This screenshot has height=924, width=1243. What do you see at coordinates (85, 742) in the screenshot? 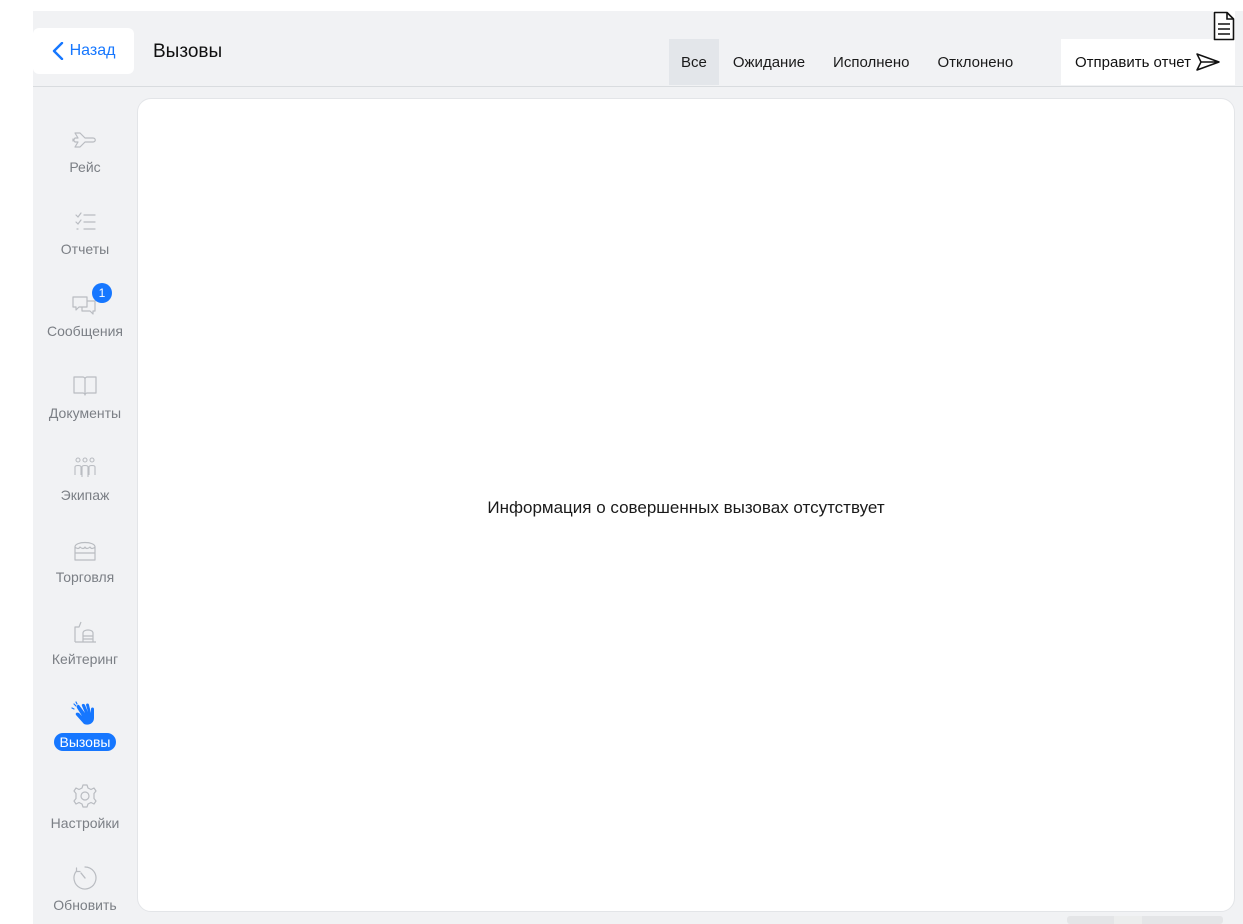
I see `sidebar-item-label: Вызовы` at bounding box center [85, 742].